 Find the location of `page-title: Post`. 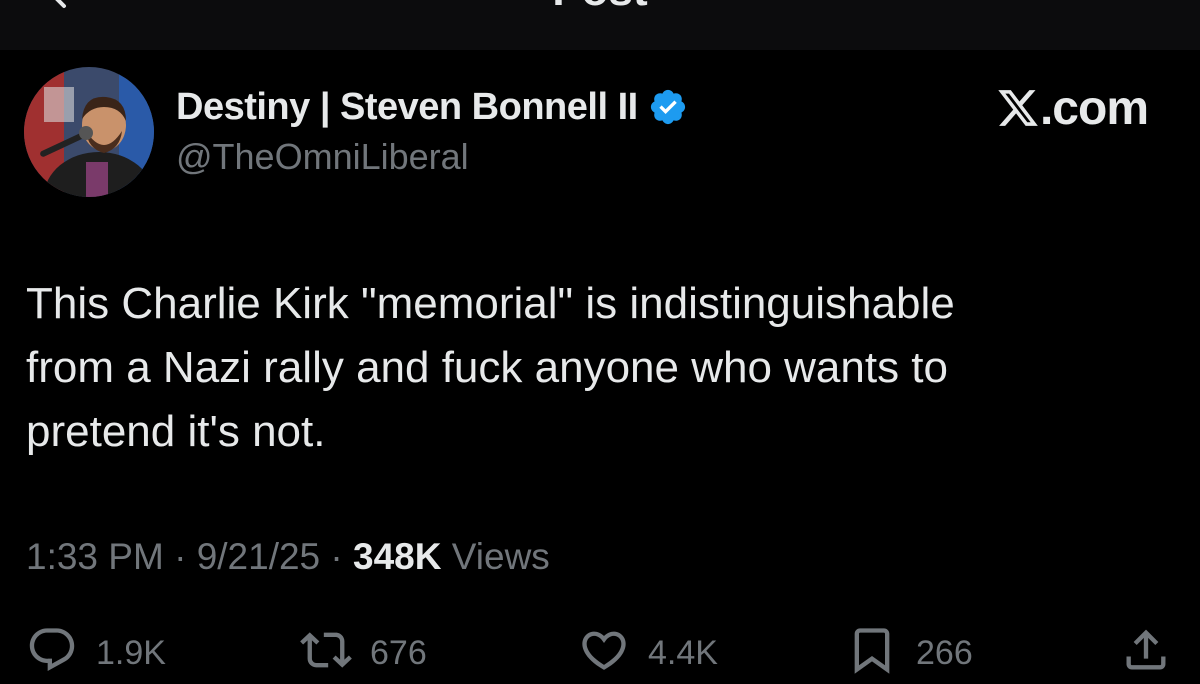

page-title: Post is located at coordinates (600, 8).